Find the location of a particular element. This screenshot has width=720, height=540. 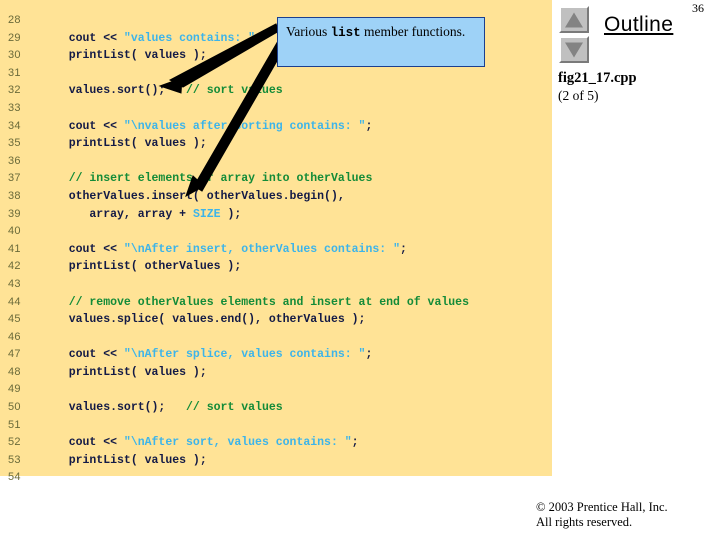

code-line: 49 is located at coordinates (276, 390).